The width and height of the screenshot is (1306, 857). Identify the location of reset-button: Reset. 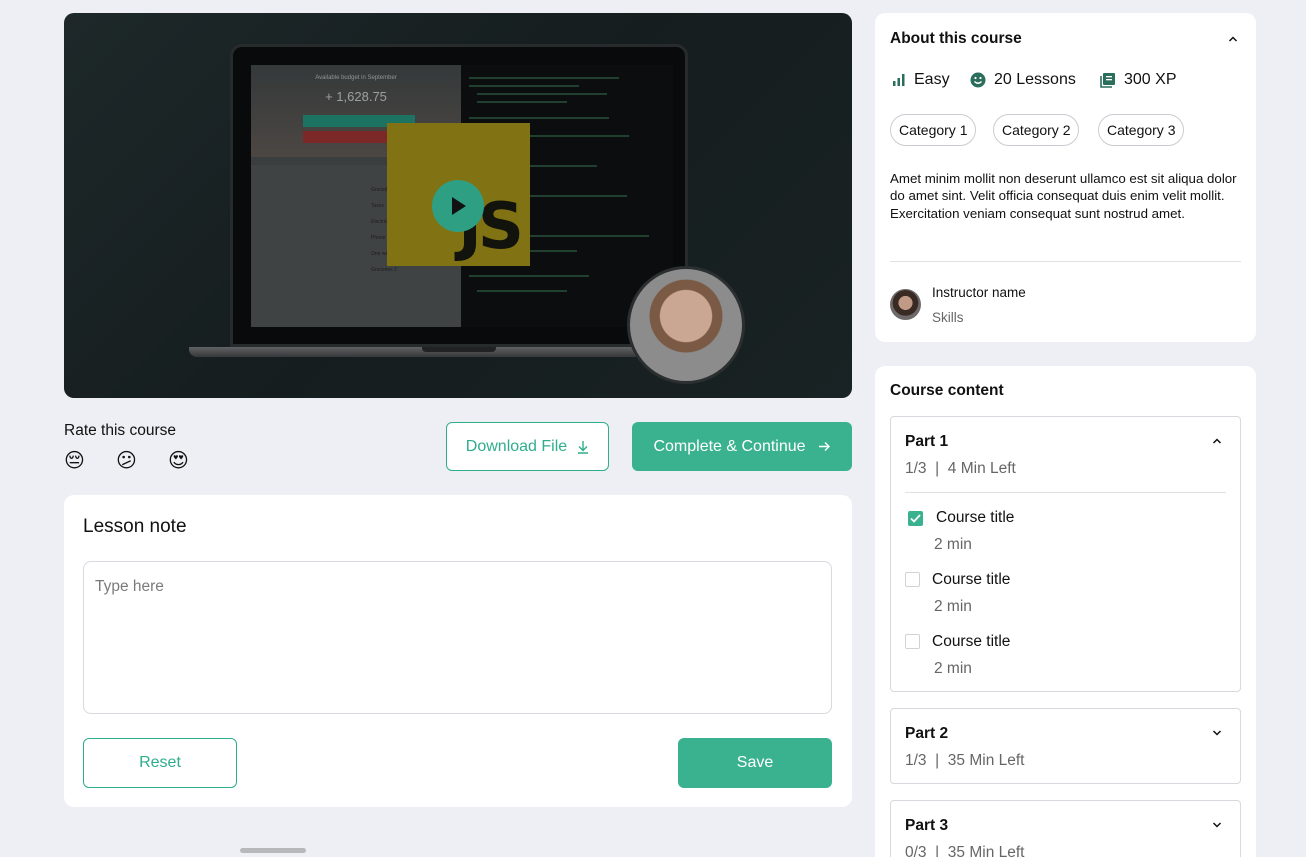
(160, 763).